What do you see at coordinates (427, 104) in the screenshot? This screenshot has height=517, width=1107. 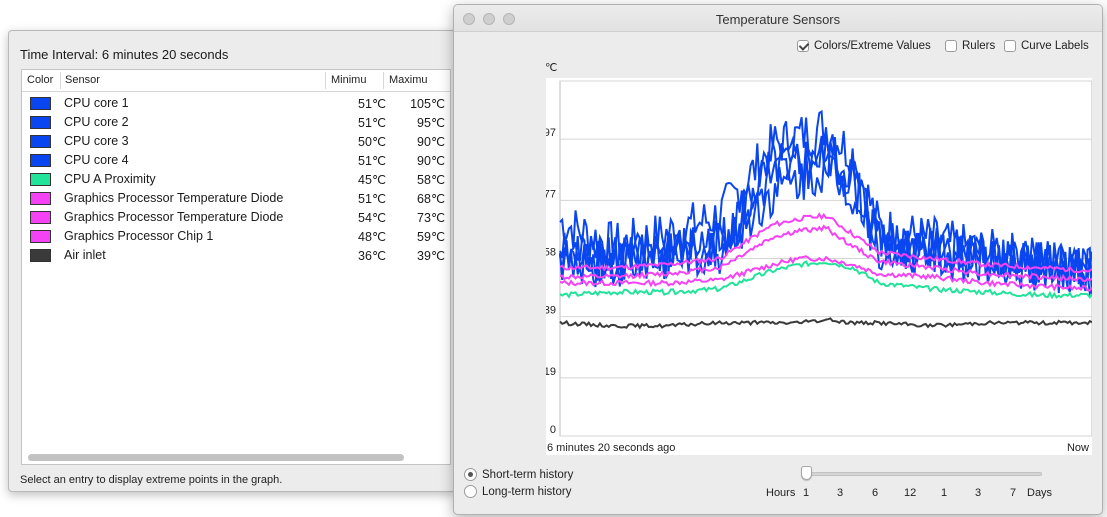 I see `sensor-max-value: 105℃` at bounding box center [427, 104].